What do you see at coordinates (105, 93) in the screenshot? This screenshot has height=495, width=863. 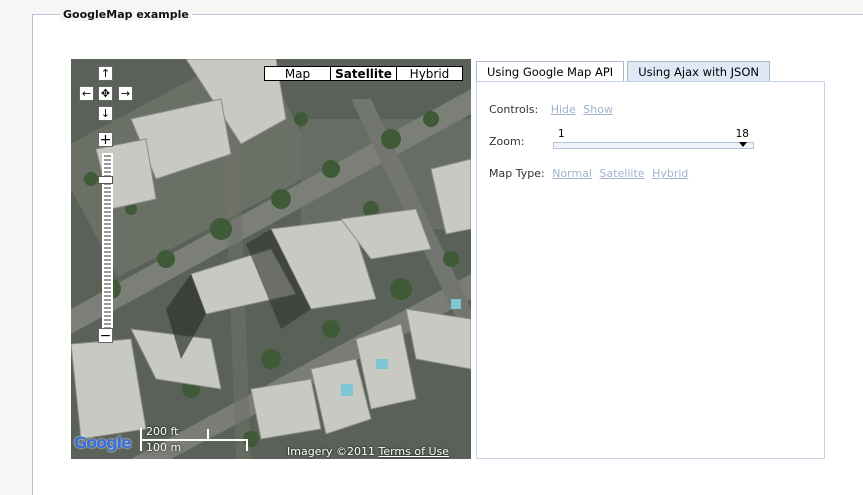 I see `pan-center-icon: ✥` at bounding box center [105, 93].